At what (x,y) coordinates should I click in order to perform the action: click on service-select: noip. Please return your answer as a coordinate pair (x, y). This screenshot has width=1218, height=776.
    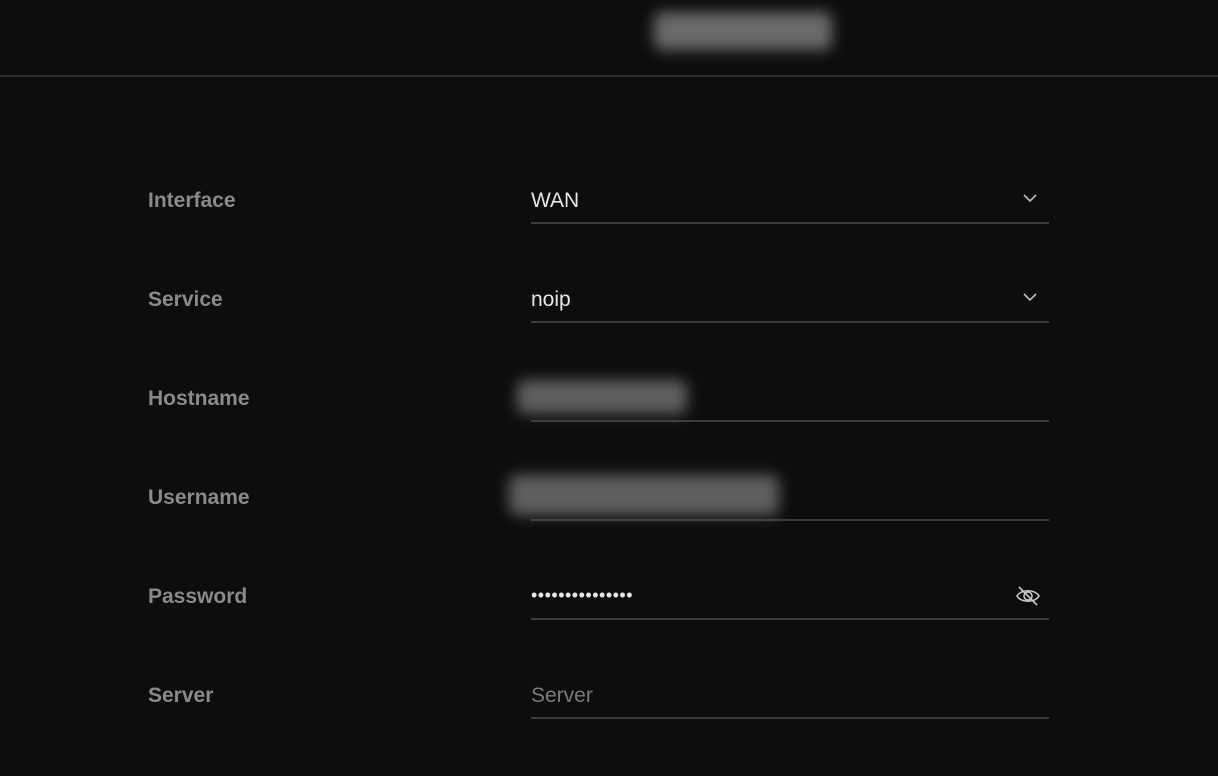
    Looking at the image, I should click on (790, 305).